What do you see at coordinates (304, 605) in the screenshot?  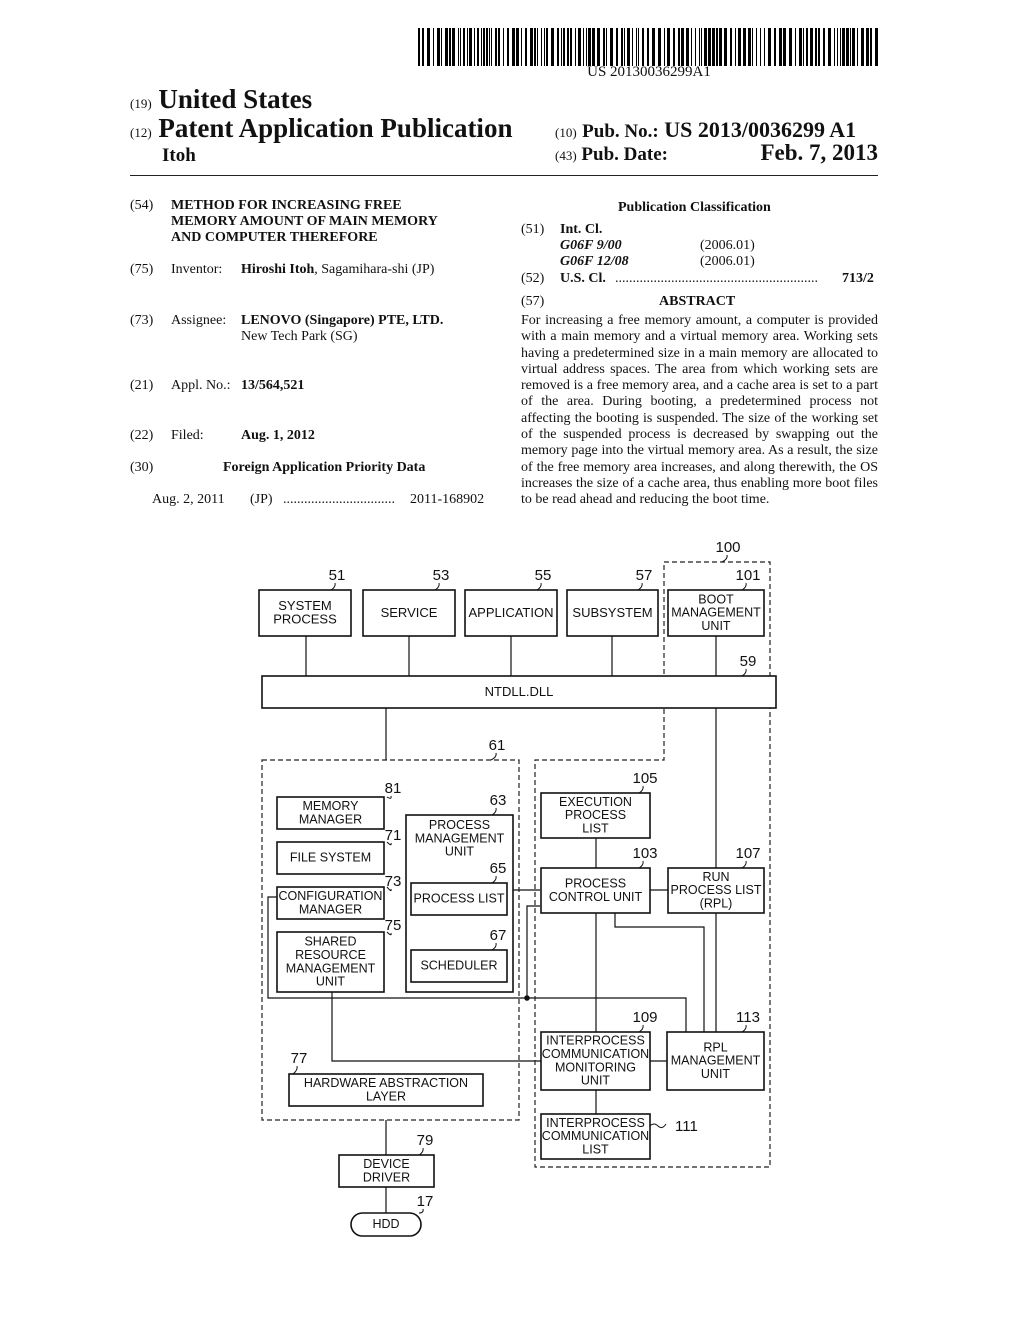 I see `block-label: SYSTEM` at bounding box center [304, 605].